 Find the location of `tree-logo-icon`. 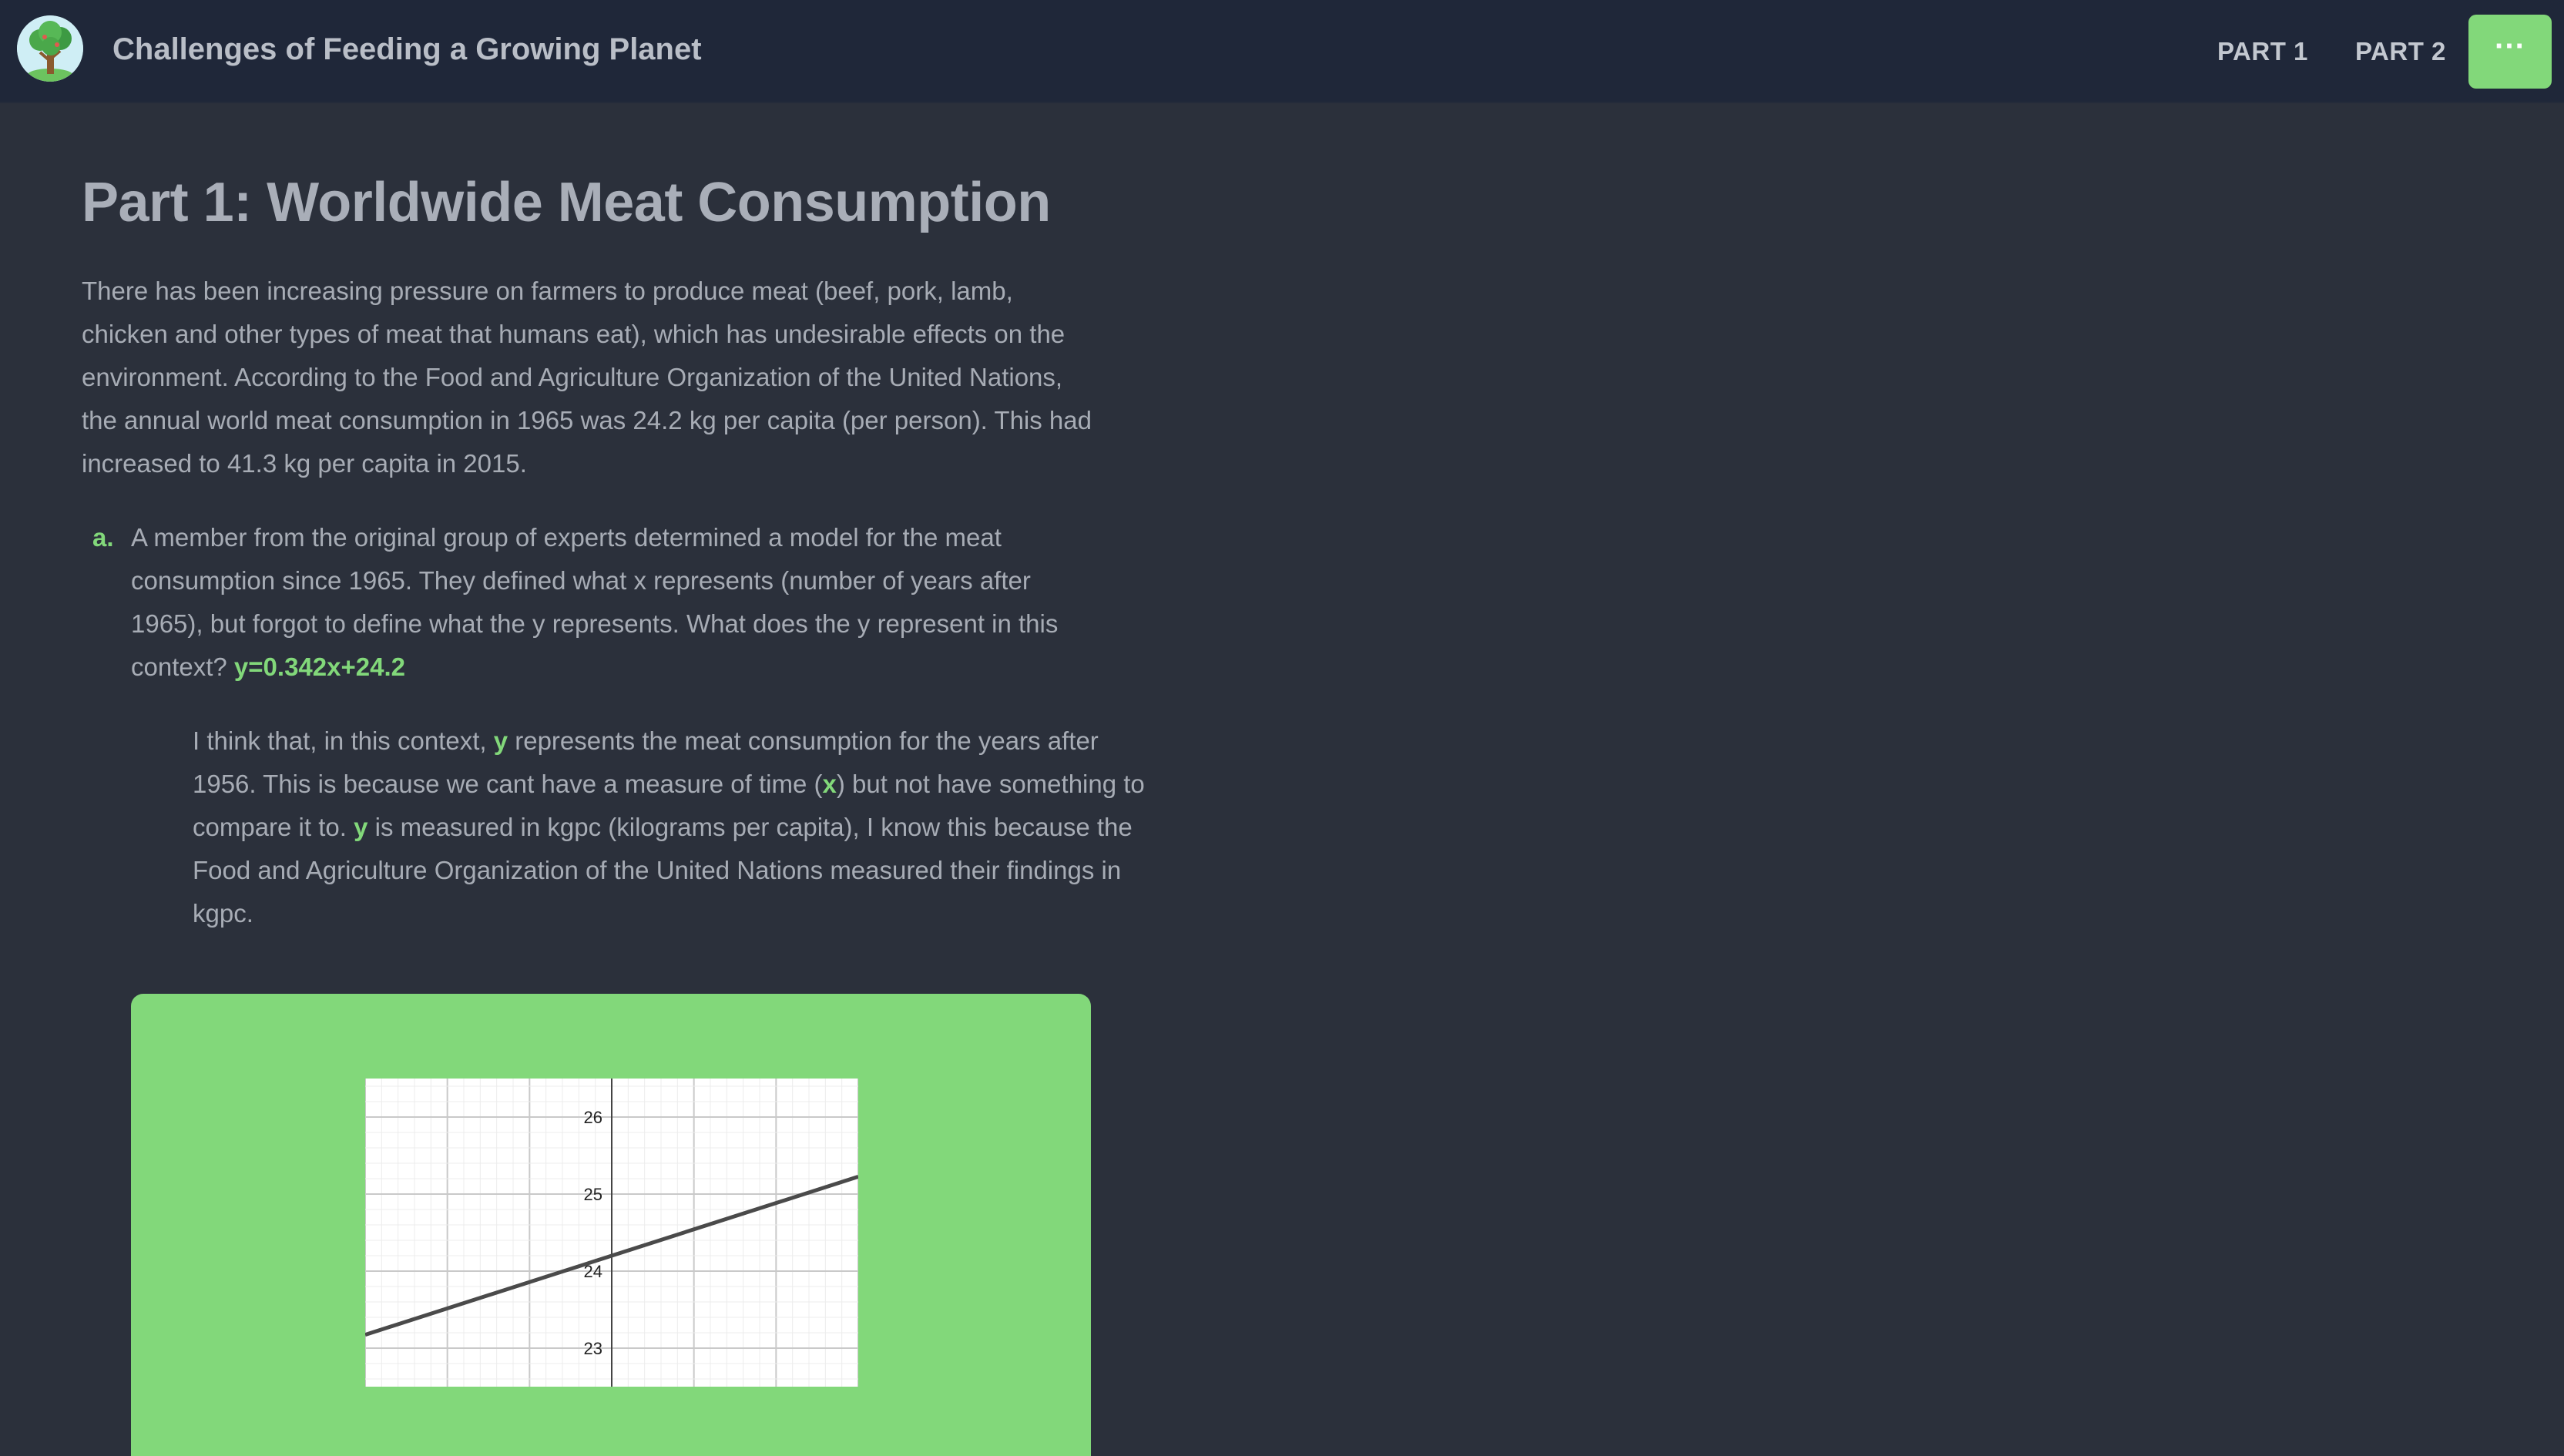

tree-logo-icon is located at coordinates (50, 48).